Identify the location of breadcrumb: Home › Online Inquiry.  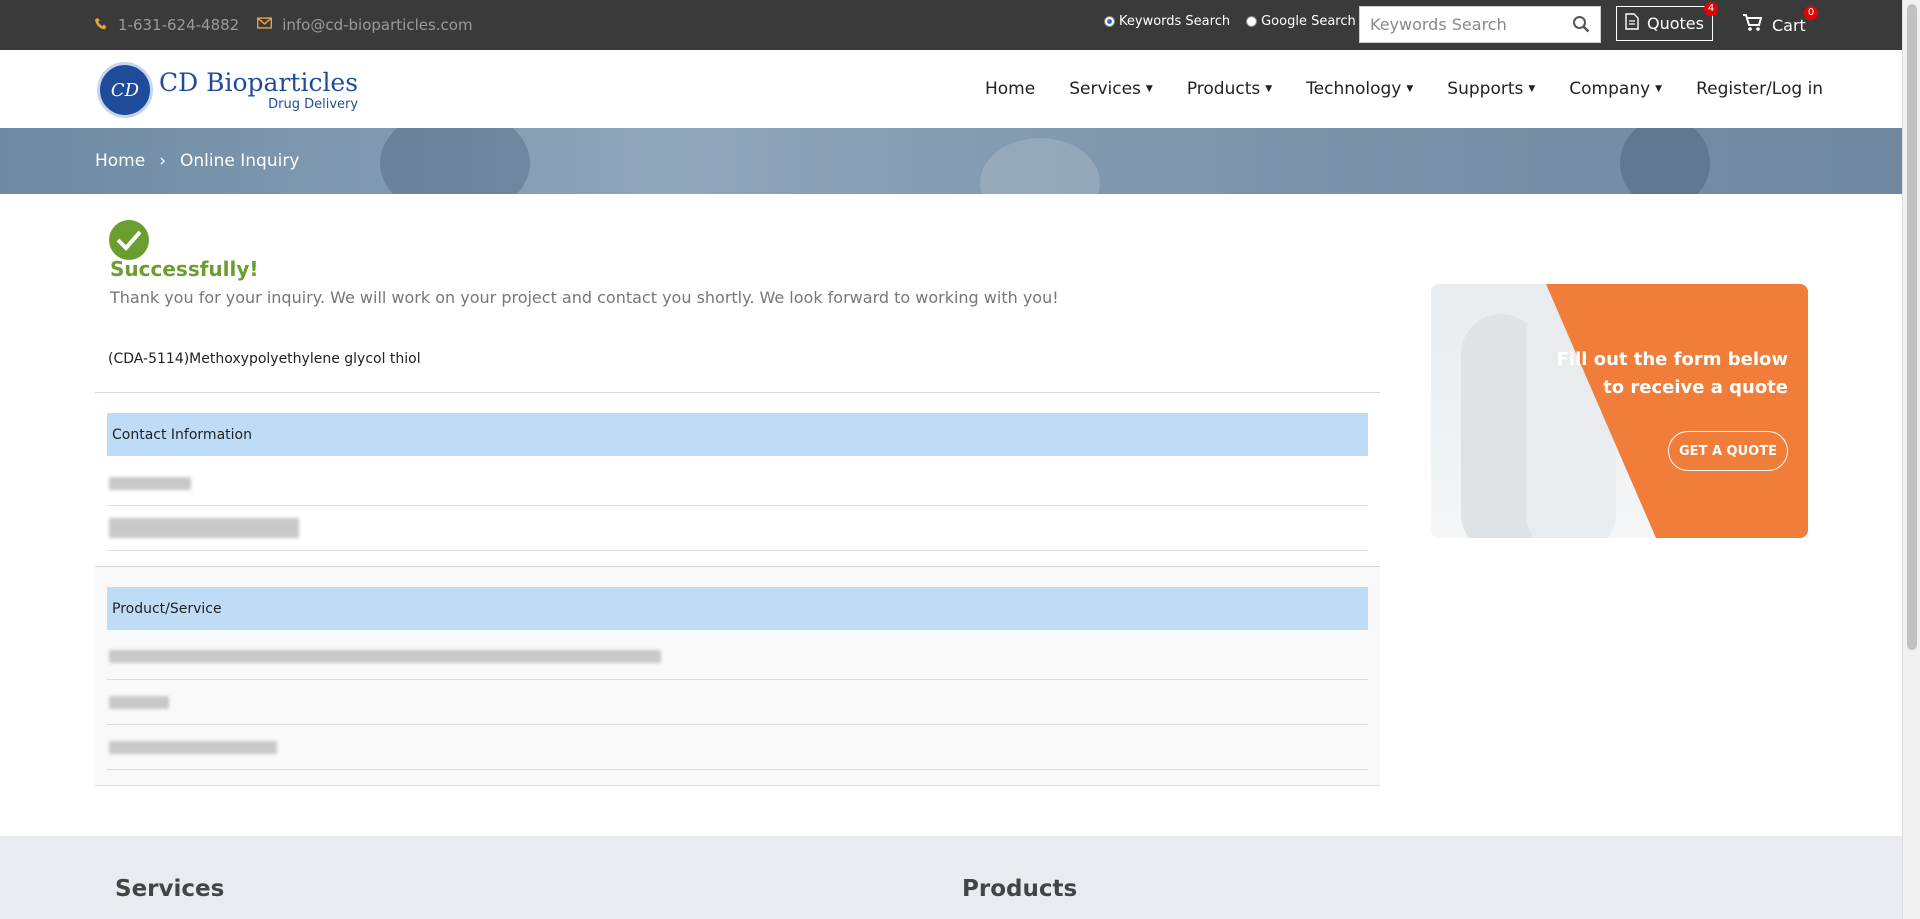
(197, 161).